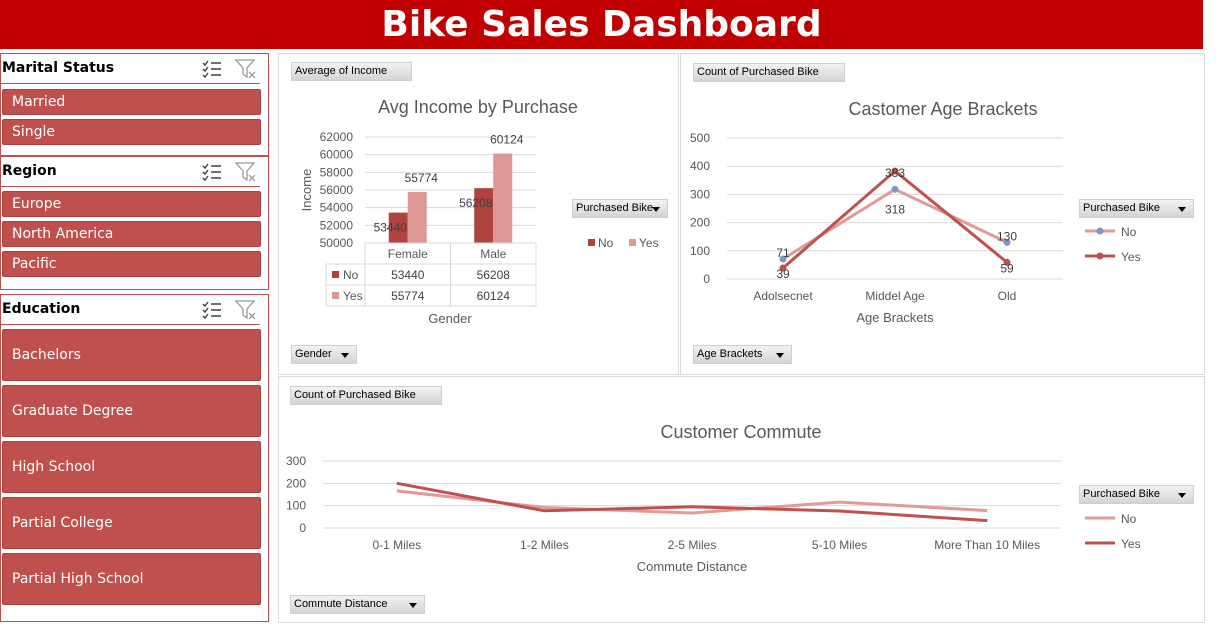 This screenshot has width=1217, height=628. Describe the element at coordinates (1007, 268) in the screenshot. I see `data-label: 59` at that location.